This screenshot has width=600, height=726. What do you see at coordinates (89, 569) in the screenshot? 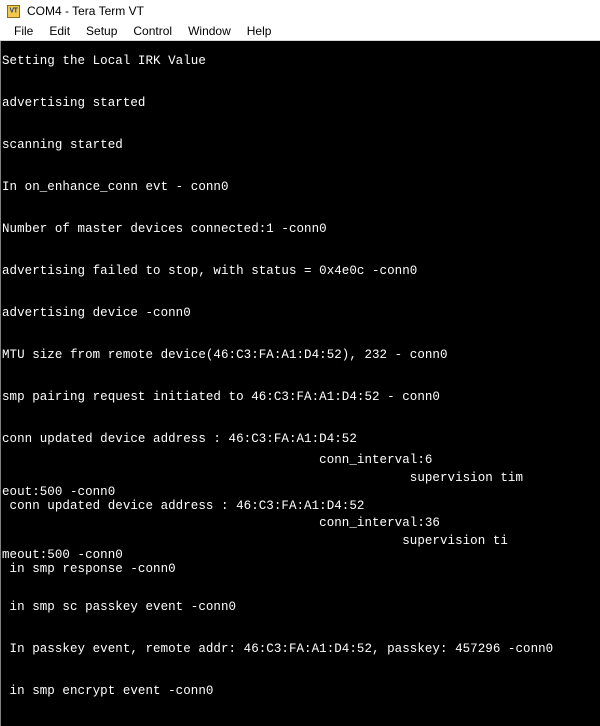
I see `terminal-line: in smp response -conn0` at bounding box center [89, 569].